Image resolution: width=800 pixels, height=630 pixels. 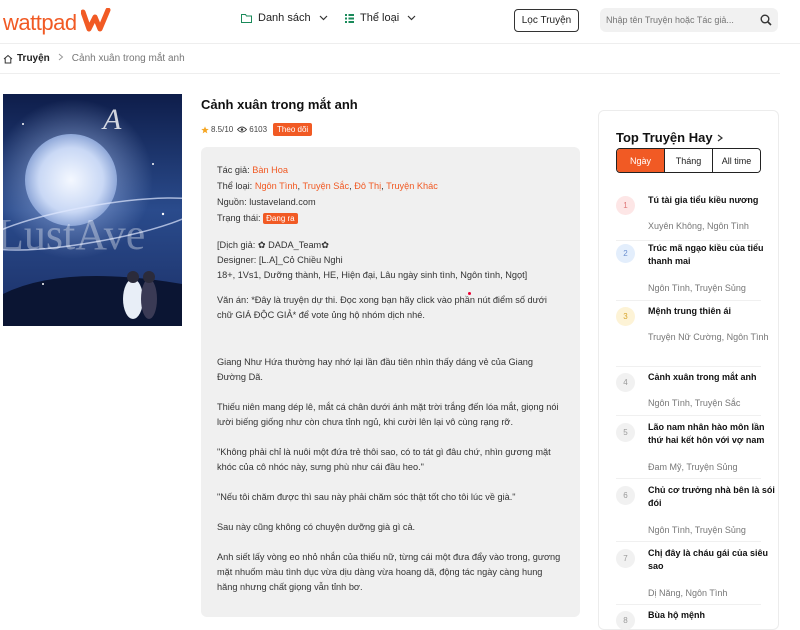 I want to click on nav-danh-sach: Danh sách, so click(x=287, y=18).